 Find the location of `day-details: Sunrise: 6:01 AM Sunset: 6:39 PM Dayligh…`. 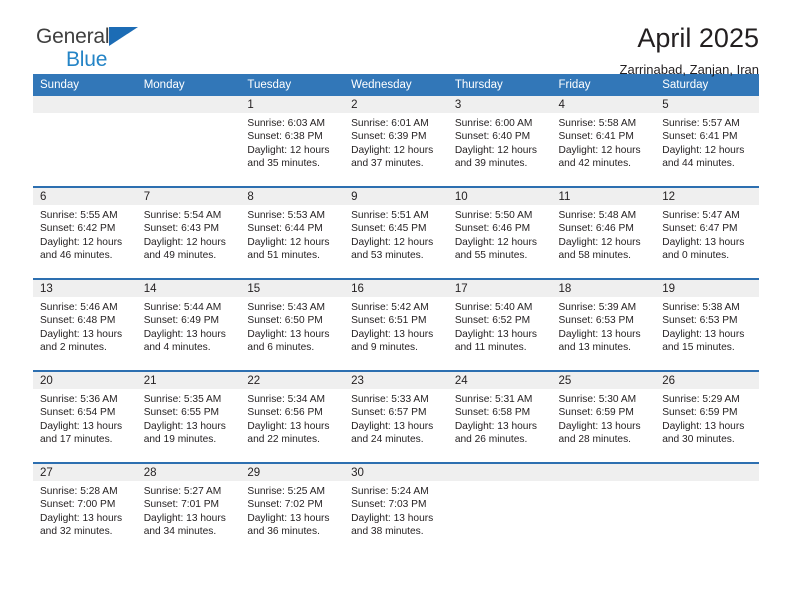

day-details: Sunrise: 6:01 AM Sunset: 6:39 PM Dayligh… is located at coordinates (396, 142).